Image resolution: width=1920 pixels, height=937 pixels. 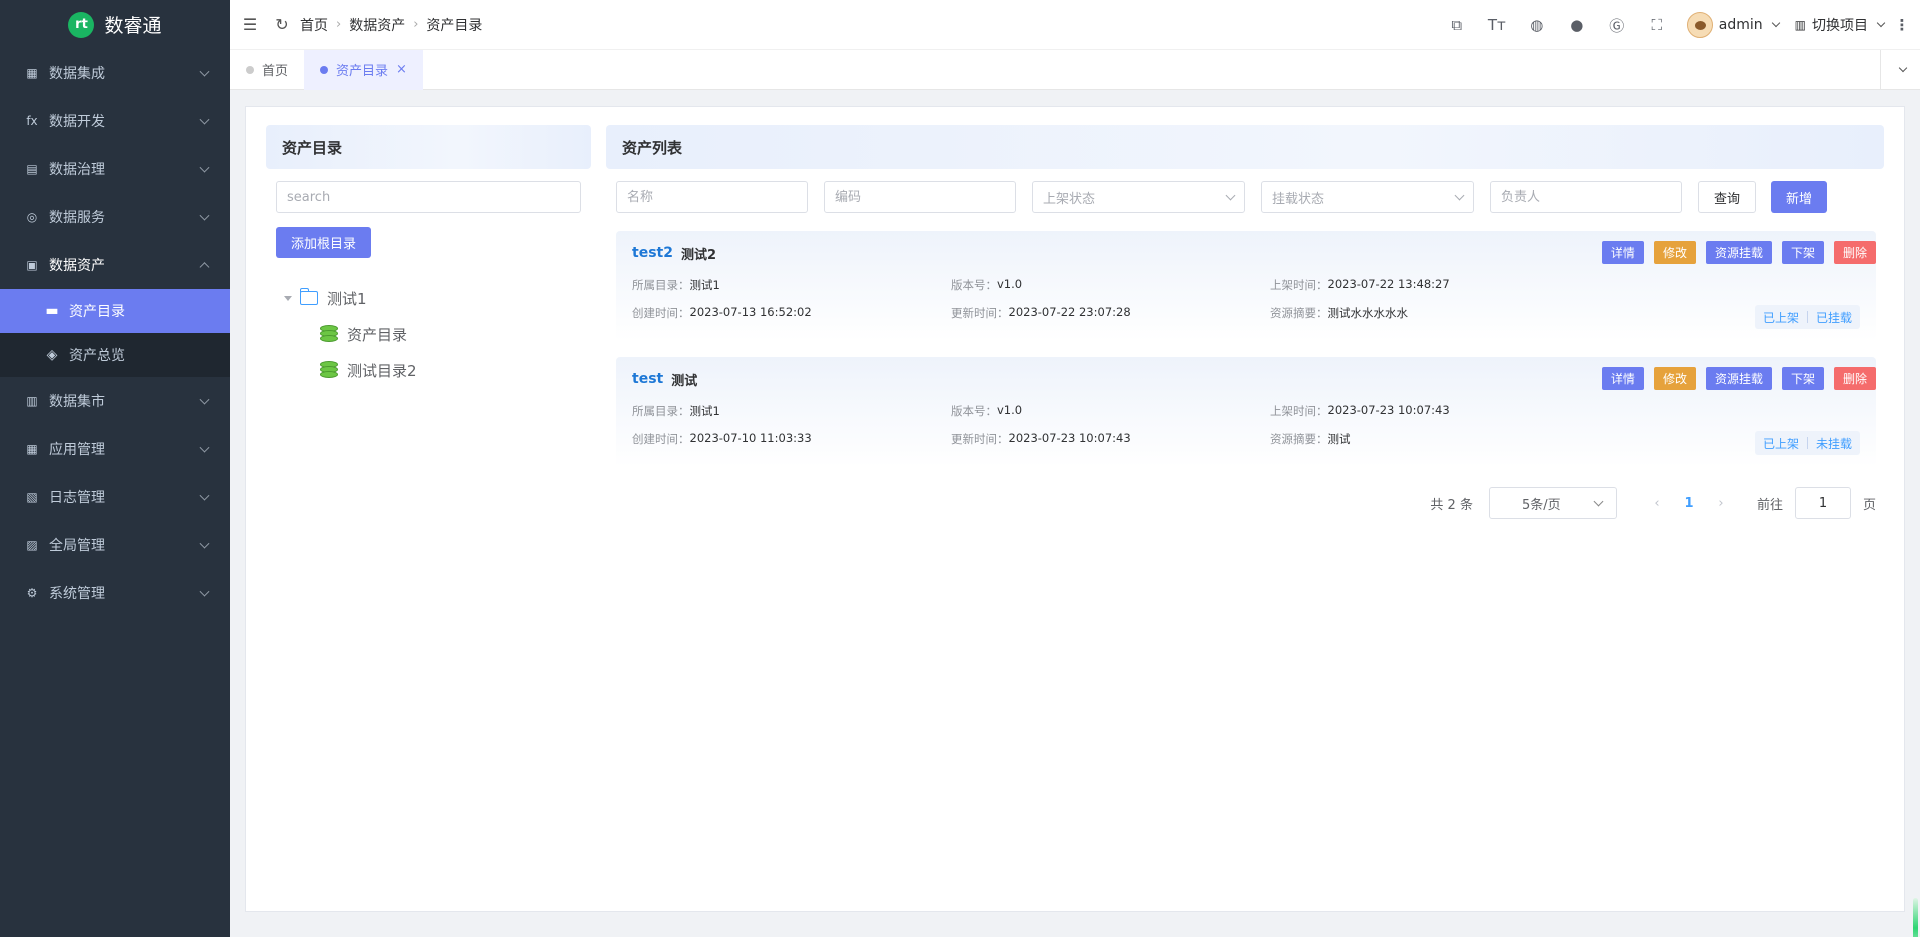 What do you see at coordinates (77, 218) in the screenshot?
I see `sidebar-item-label: 数据服务` at bounding box center [77, 218].